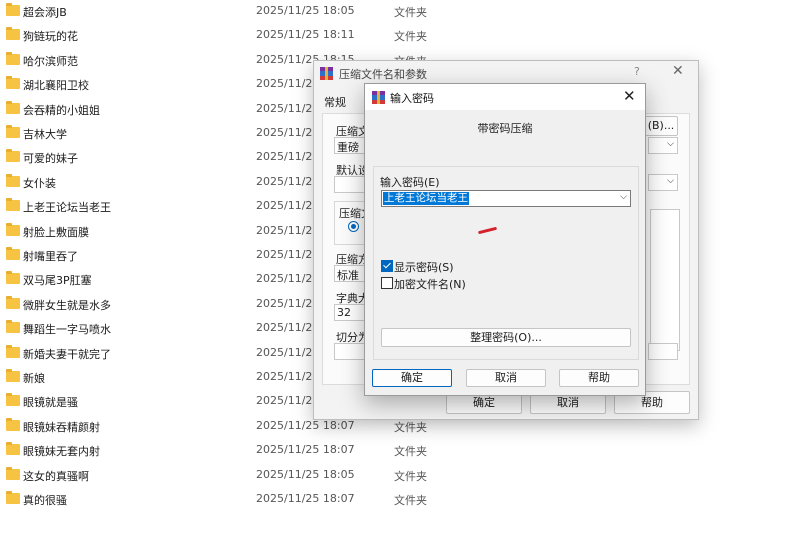  I want to click on file-name: 真的很骚, so click(45, 500).